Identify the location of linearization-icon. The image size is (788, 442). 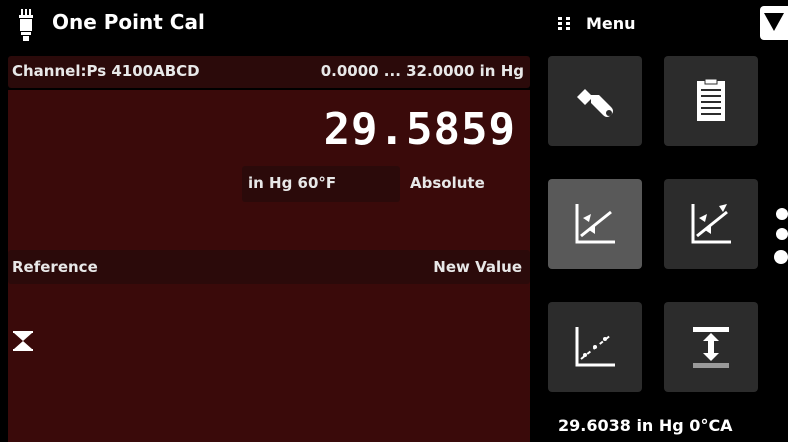
(595, 347).